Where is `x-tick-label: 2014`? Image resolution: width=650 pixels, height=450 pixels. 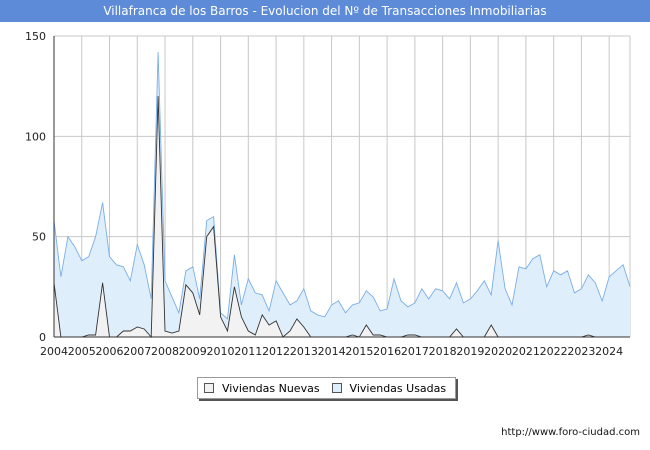 x-tick-label: 2014 is located at coordinates (332, 351).